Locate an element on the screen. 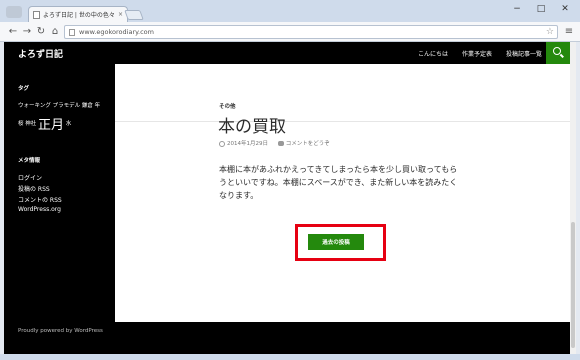 This screenshot has height=360, width=580. address-bar: www.egokorodiary.com ☆ is located at coordinates (311, 32).